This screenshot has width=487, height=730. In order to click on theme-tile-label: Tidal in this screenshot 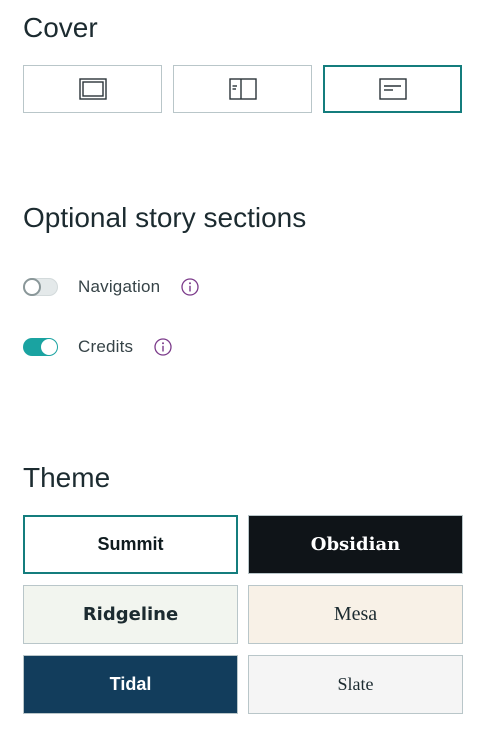, I will do `click(130, 684)`.